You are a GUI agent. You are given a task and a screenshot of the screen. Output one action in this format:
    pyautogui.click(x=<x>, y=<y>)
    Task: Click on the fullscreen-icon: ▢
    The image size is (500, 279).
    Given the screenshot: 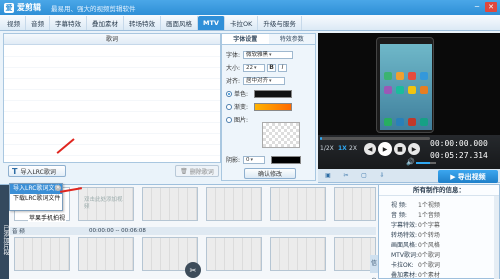 What is the action you would take?
    pyautogui.click(x=364, y=176)
    